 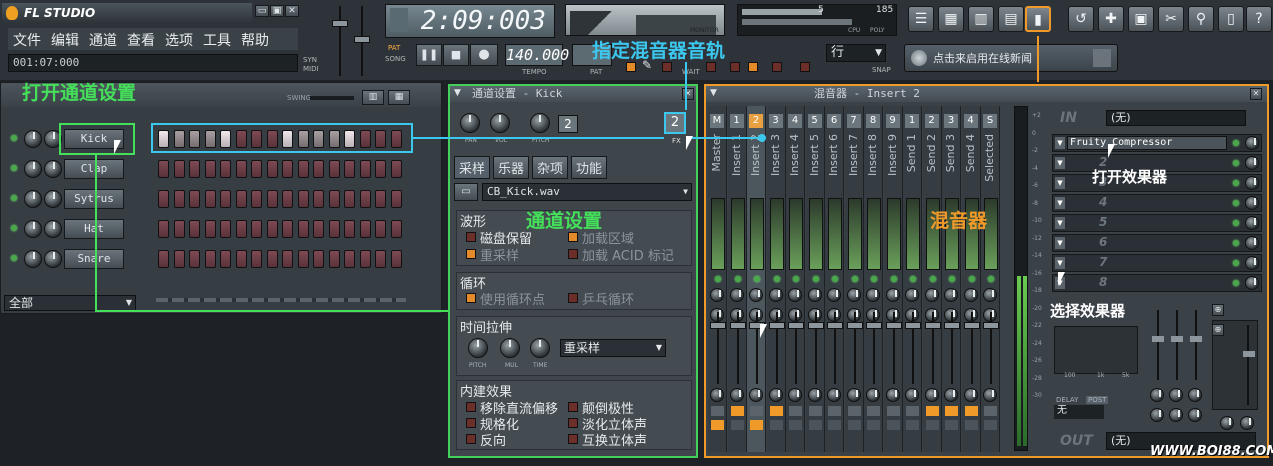 What do you see at coordinates (282, 138) in the screenshot?
I see `kick-steps-highlight` at bounding box center [282, 138].